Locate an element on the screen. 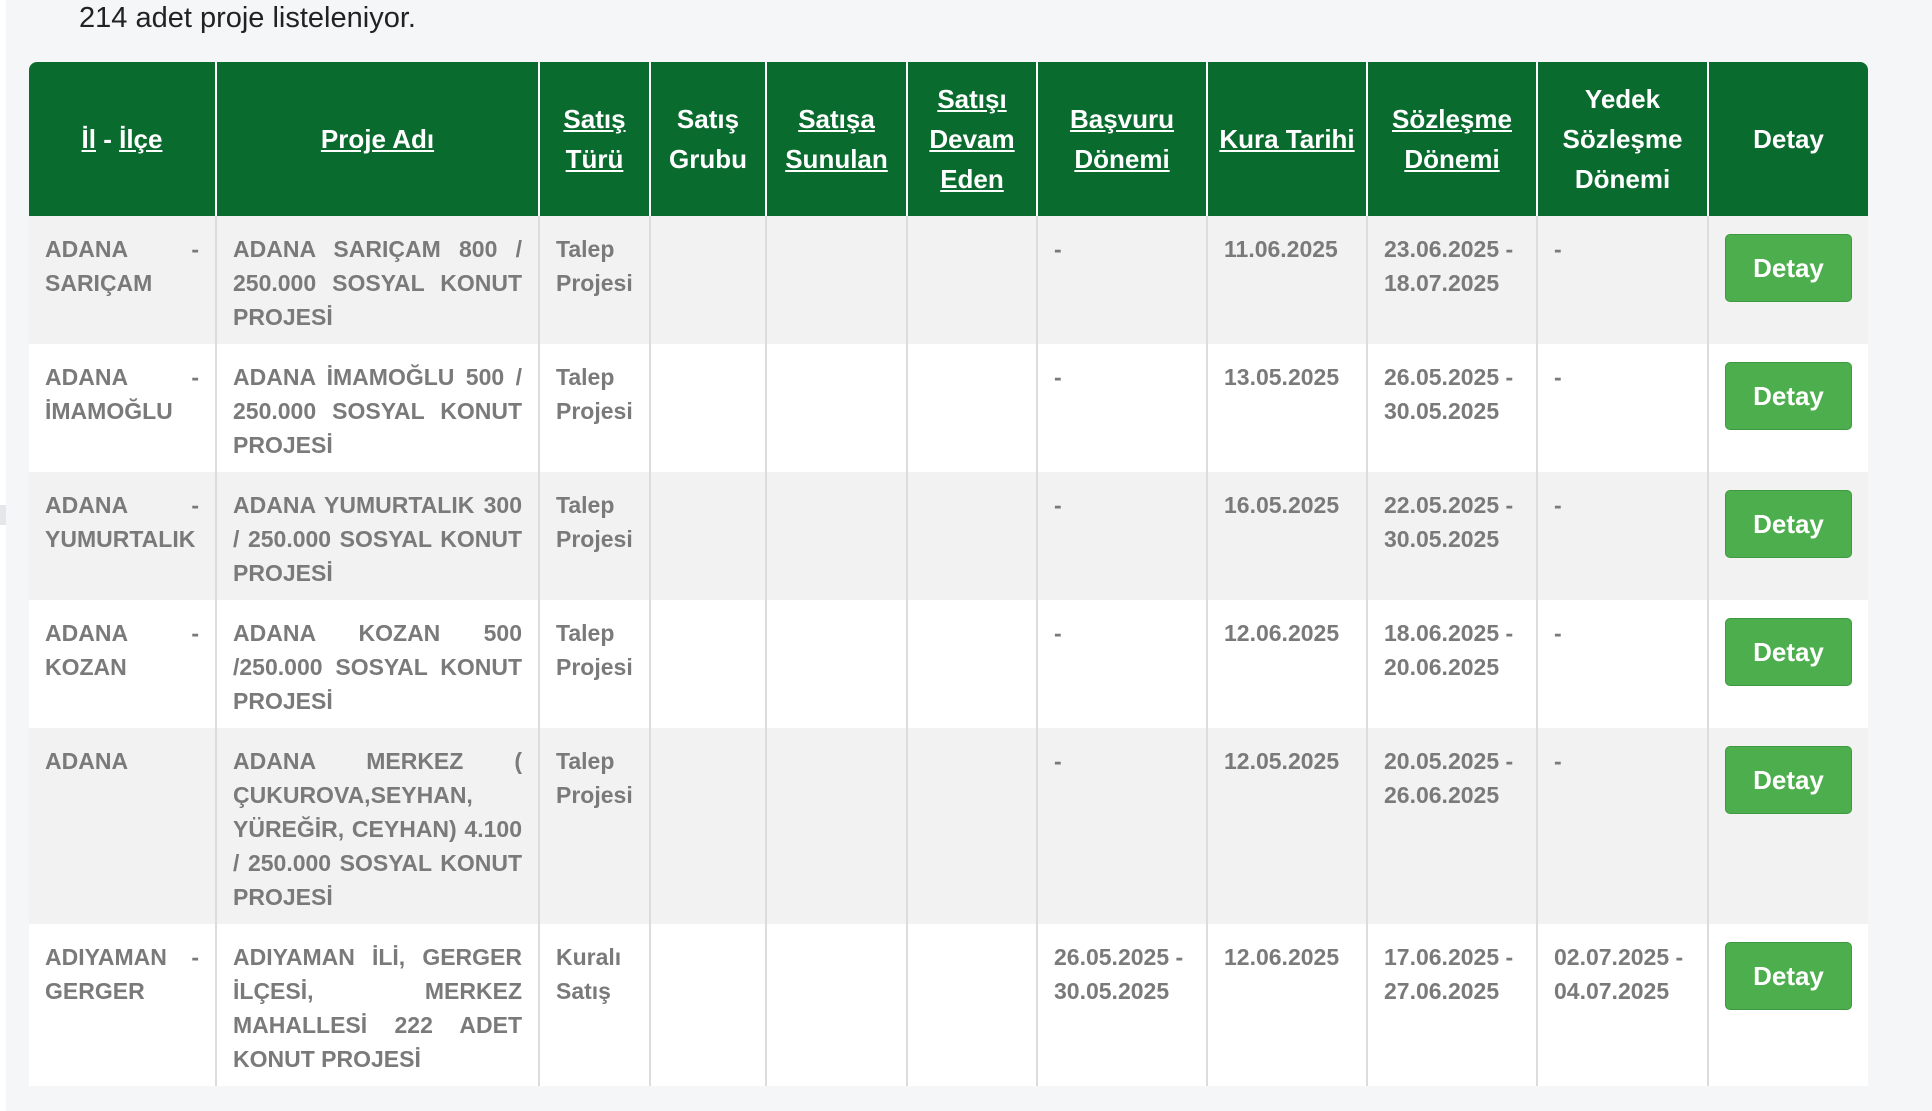 The image size is (1932, 1111). cell-sozlesme-donemi: 26.05.2025 - 30.05.2025 is located at coordinates (1452, 408).